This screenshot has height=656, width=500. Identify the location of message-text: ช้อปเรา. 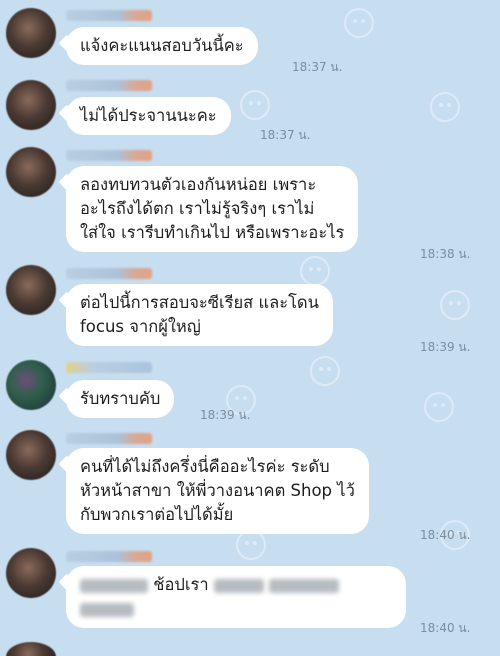
(181, 584).